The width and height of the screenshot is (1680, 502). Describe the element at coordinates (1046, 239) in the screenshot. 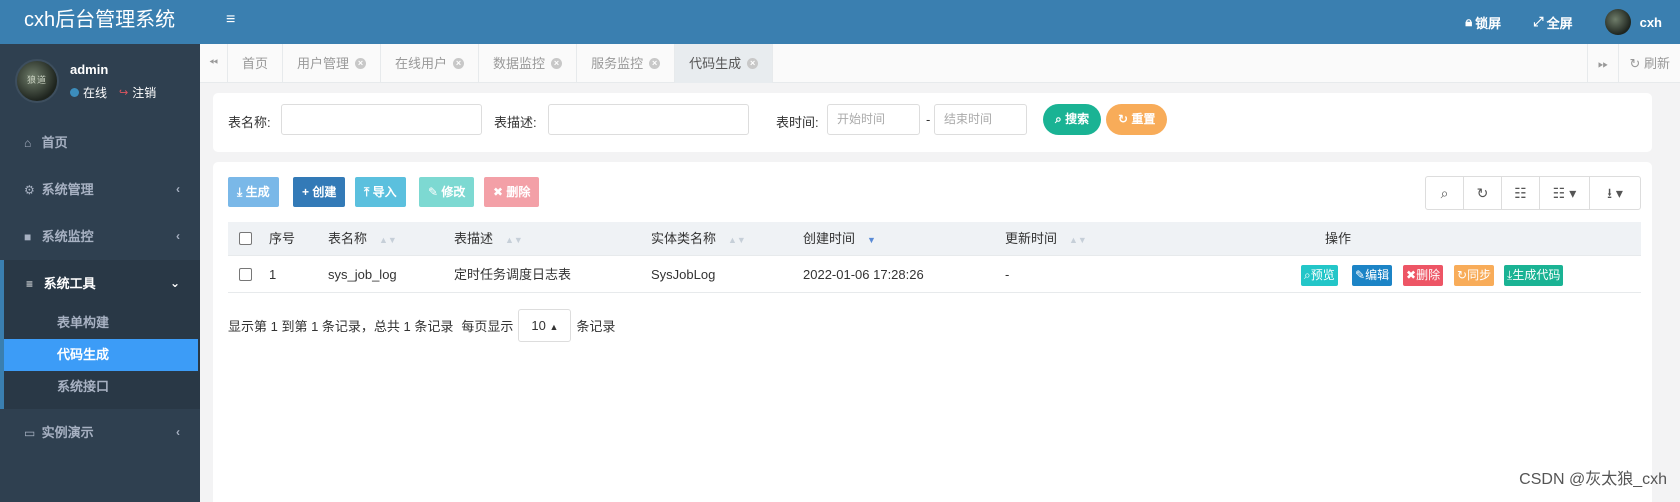

I see `col-update-time: 更新时间 ▲▼` at that location.